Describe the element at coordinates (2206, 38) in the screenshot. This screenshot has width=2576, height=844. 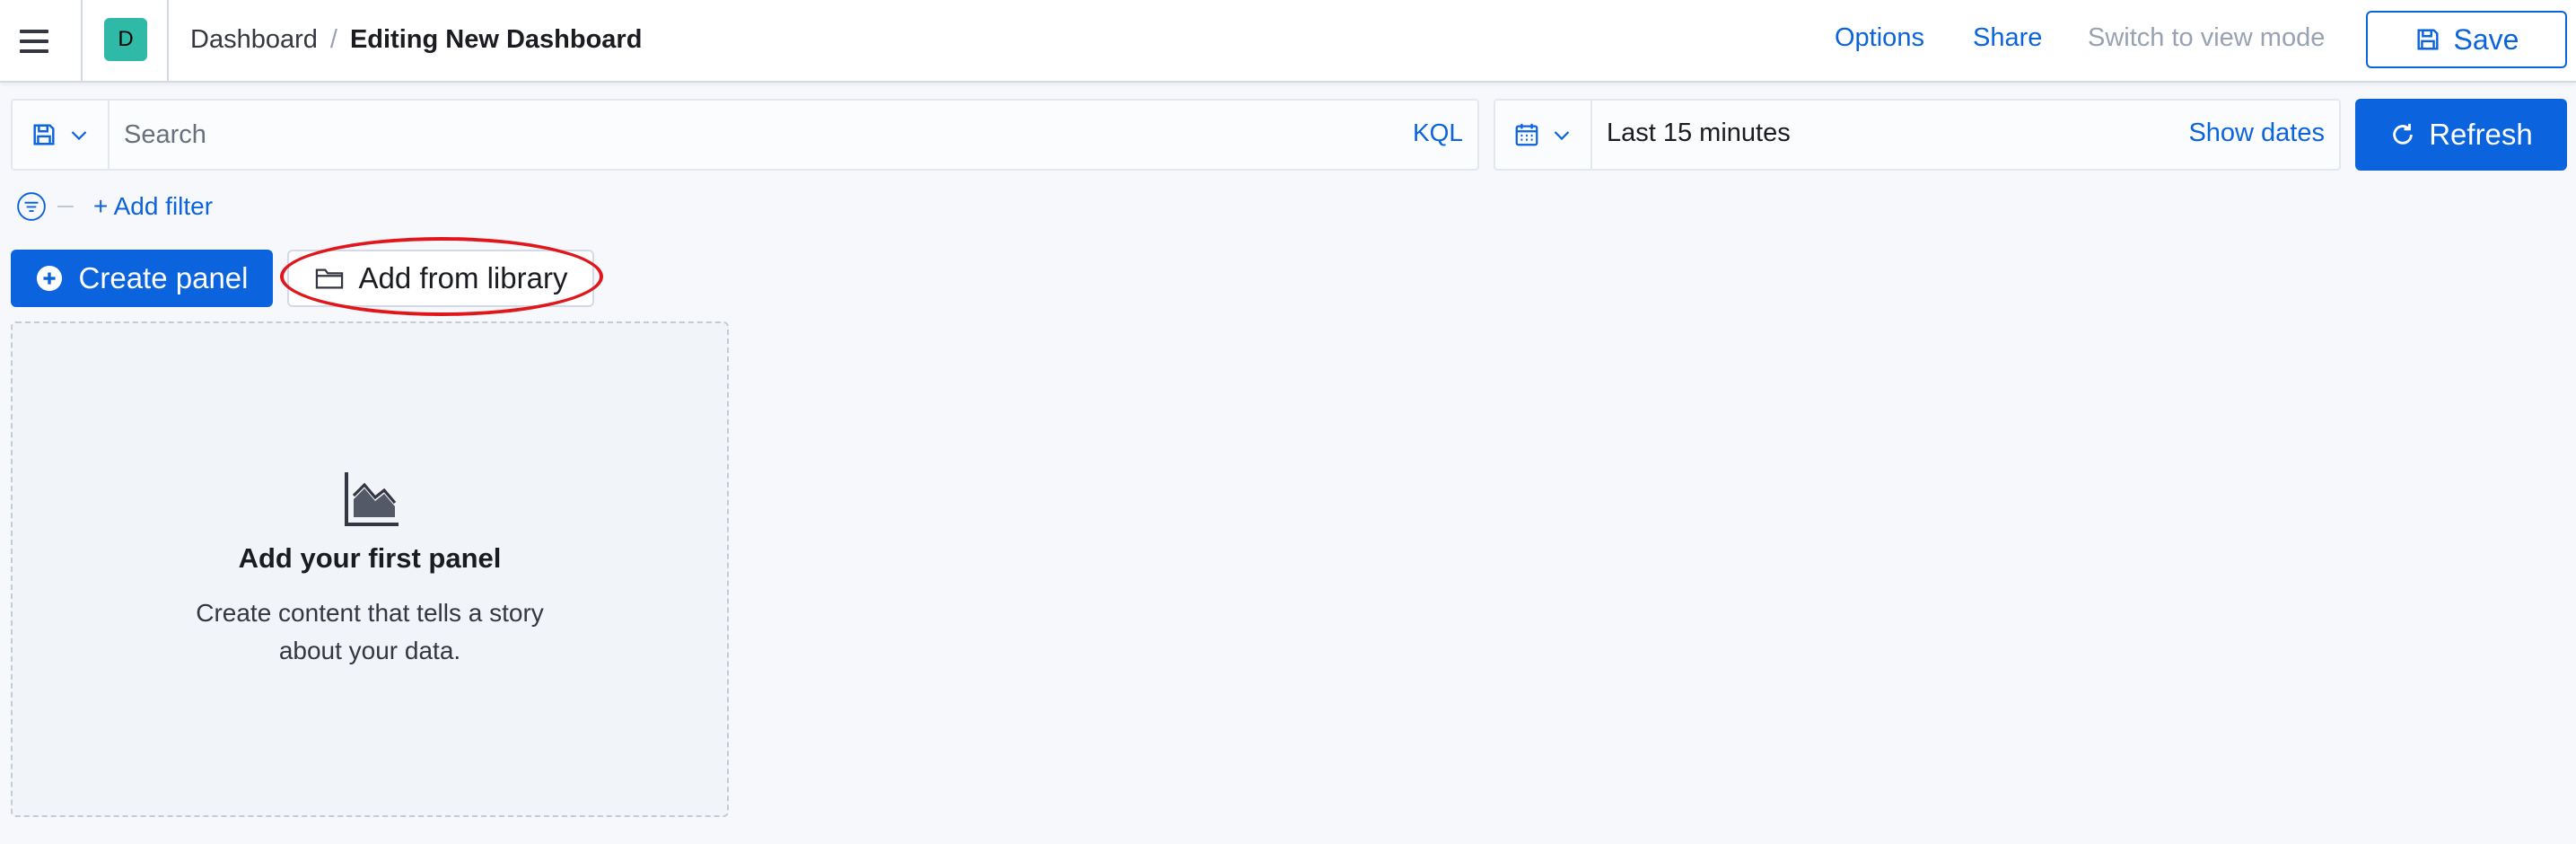
I see `switch-to-view-mode-link: Switch to view mode` at that location.